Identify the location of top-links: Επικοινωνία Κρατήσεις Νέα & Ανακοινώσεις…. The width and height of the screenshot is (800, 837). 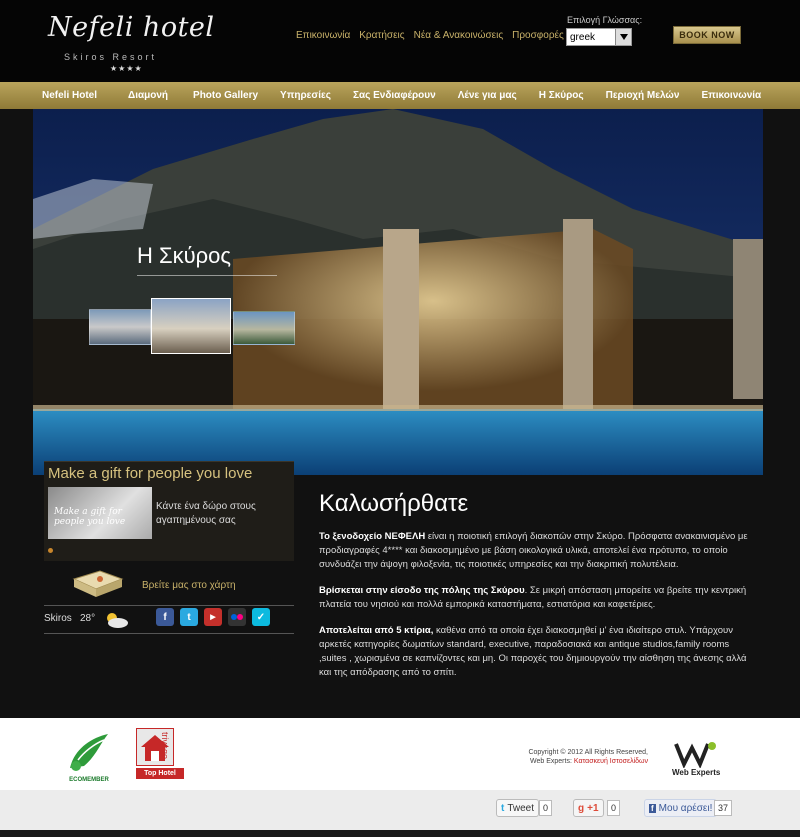
(430, 35).